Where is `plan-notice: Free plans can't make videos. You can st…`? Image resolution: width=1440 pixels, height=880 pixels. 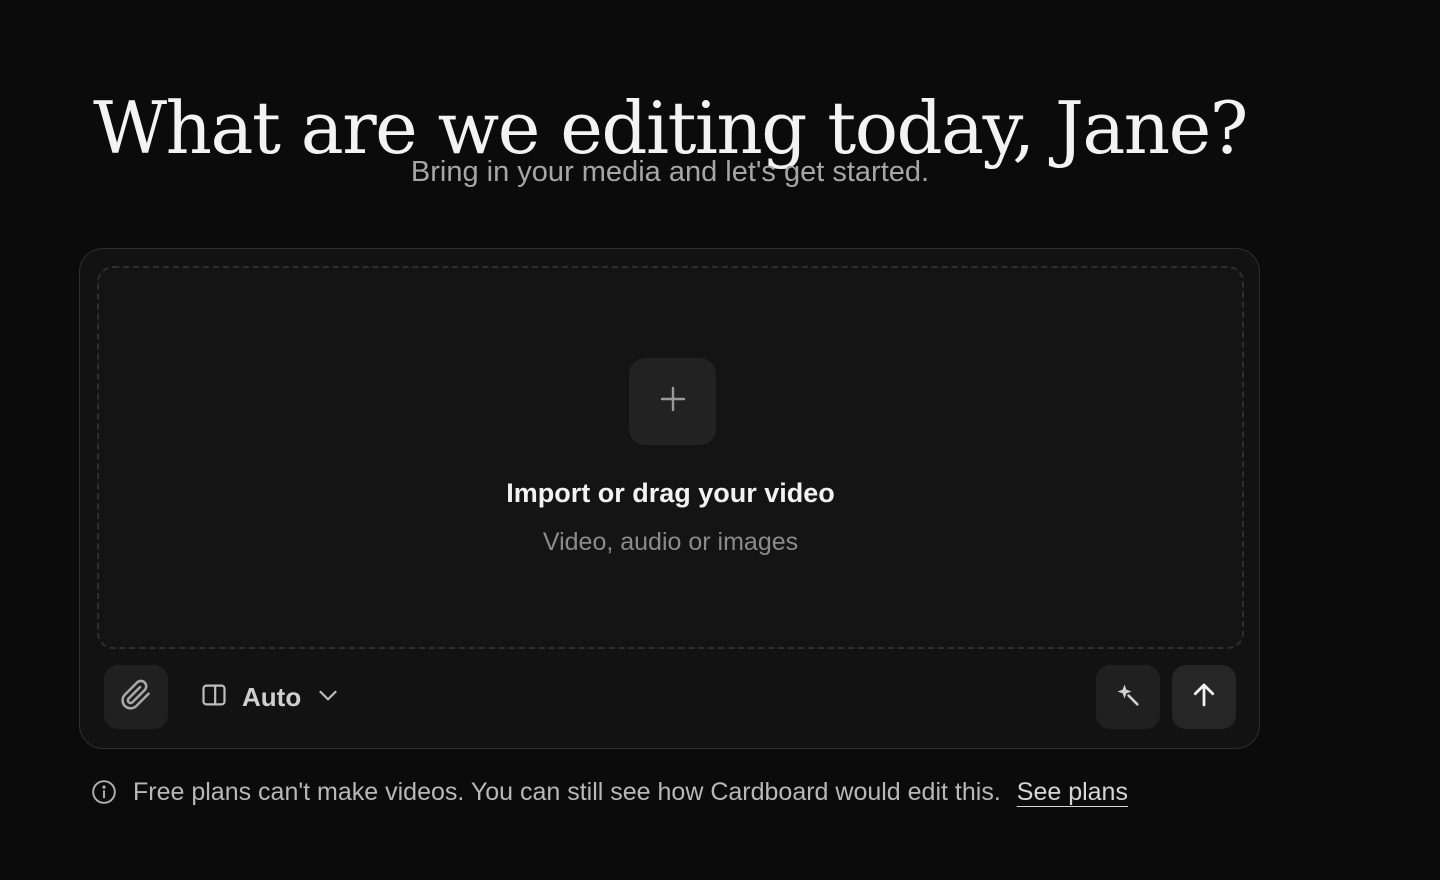 plan-notice: Free plans can't make videos. You can st… is located at coordinates (609, 792).